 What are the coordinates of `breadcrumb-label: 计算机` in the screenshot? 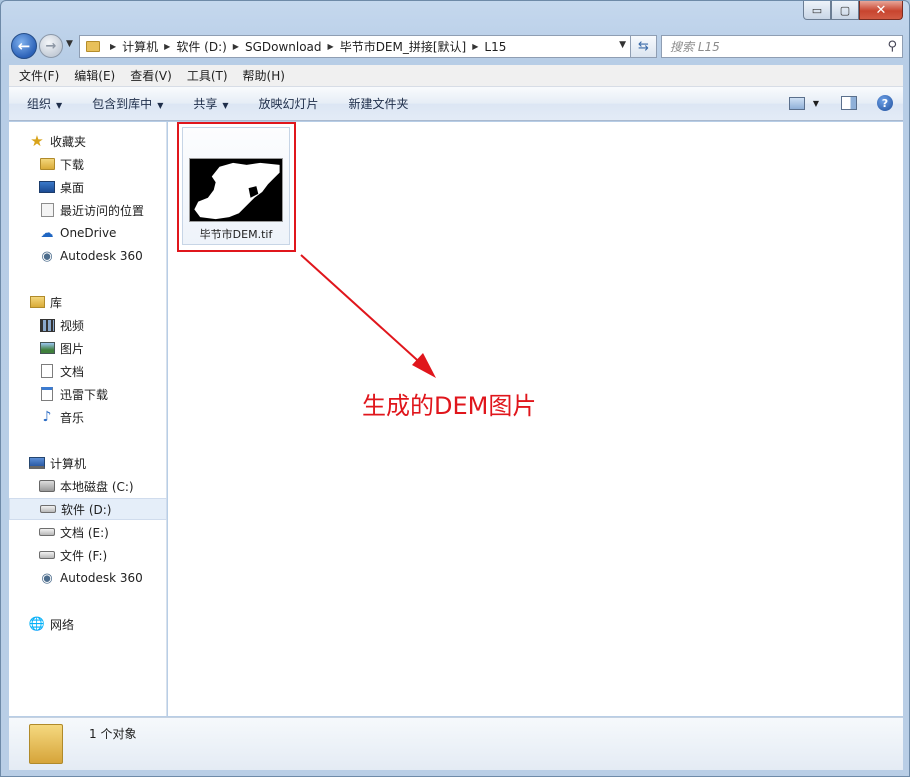 It's located at (140, 47).